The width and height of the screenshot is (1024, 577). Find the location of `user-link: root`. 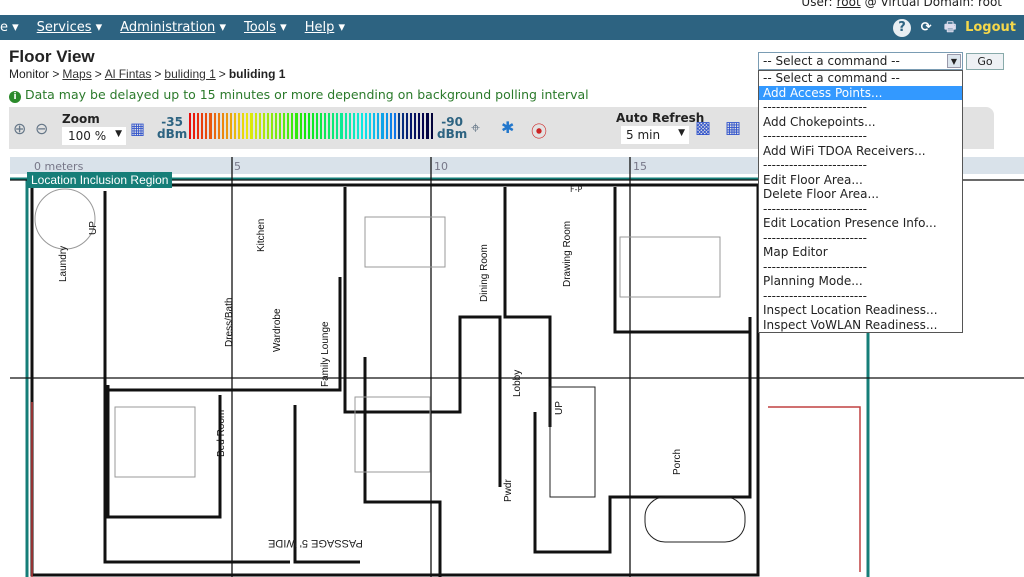

user-link: root is located at coordinates (849, 4).